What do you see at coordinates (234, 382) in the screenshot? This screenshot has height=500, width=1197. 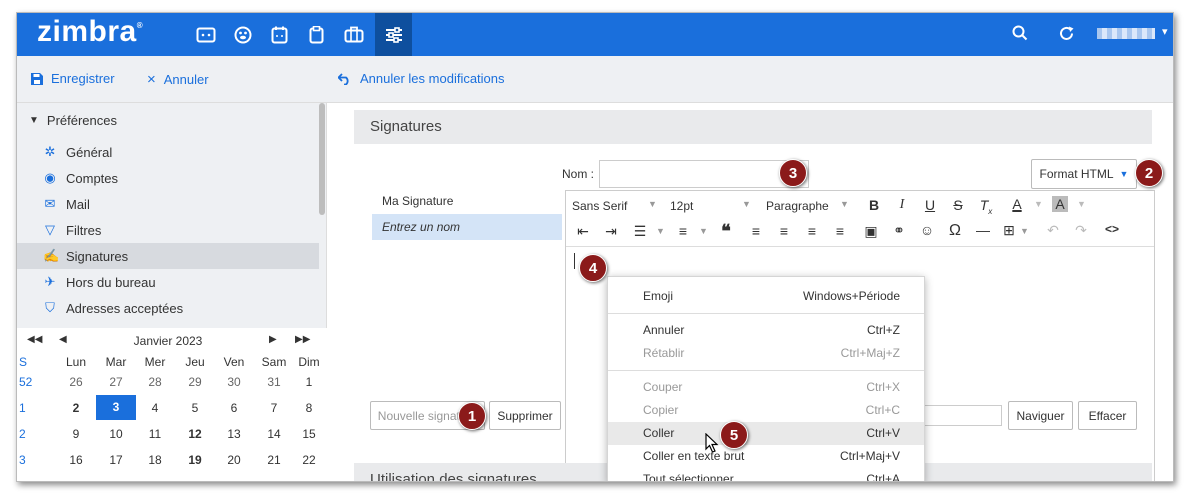 I see `calendar-day: 30` at bounding box center [234, 382].